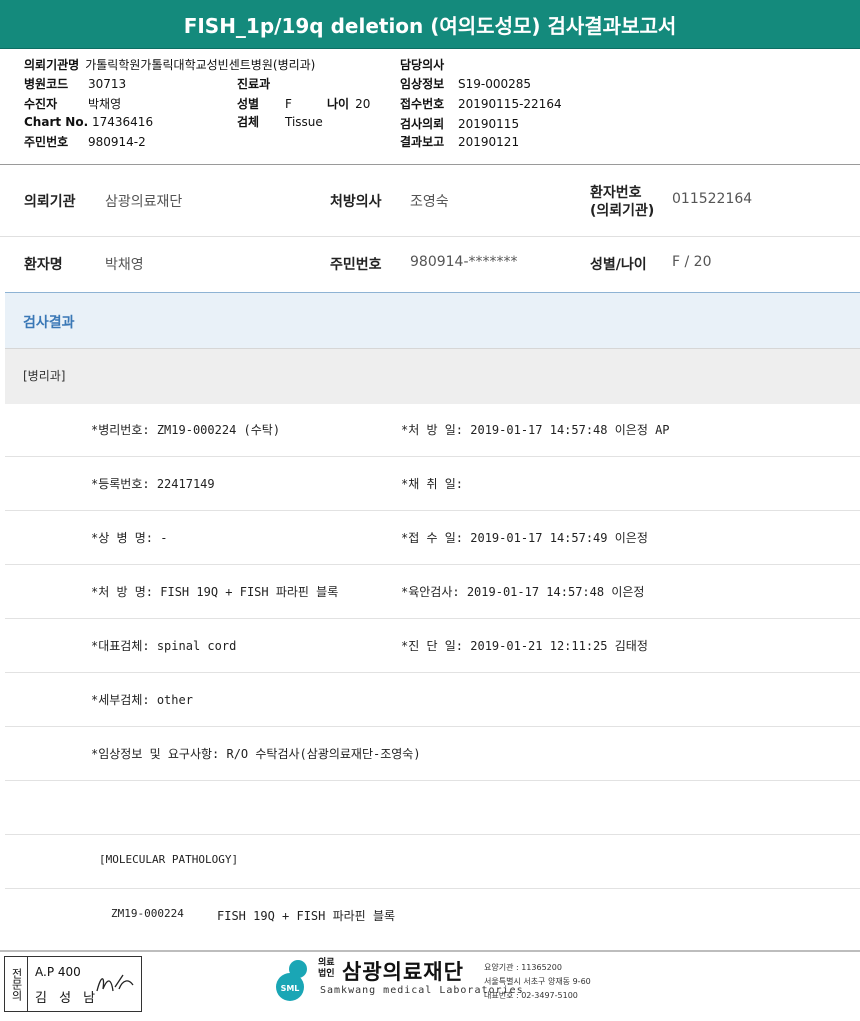 This screenshot has width=860, height=1021. Describe the element at coordinates (75, 84) in the screenshot. I see `hospital-code-field: 병원코드 30713` at that location.